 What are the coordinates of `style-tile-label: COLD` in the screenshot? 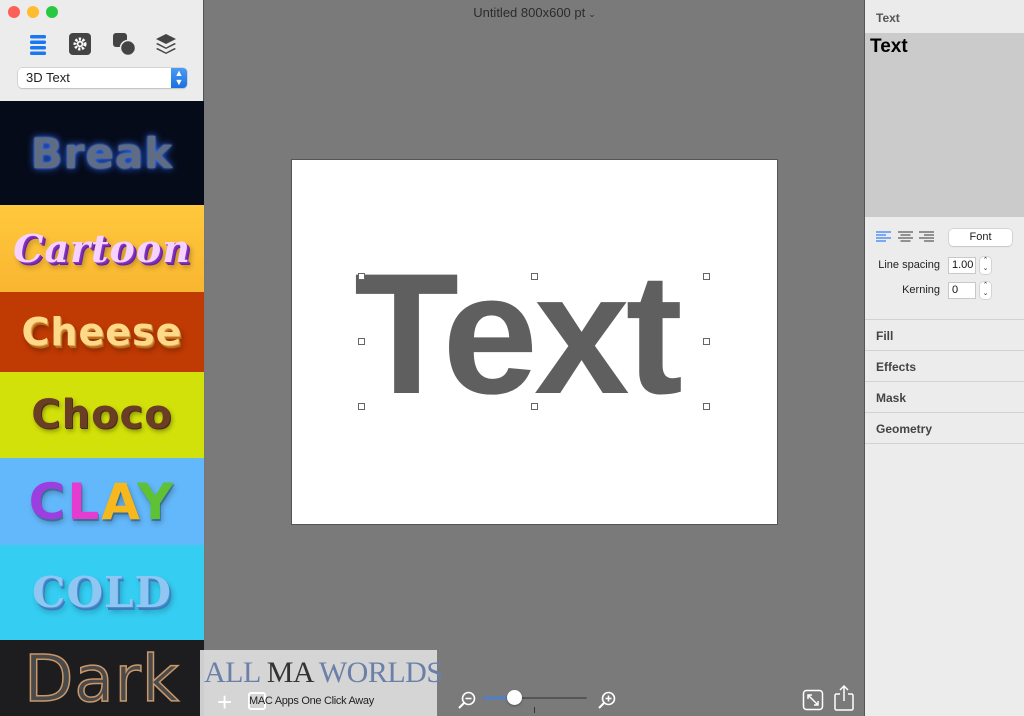 It's located at (102, 592).